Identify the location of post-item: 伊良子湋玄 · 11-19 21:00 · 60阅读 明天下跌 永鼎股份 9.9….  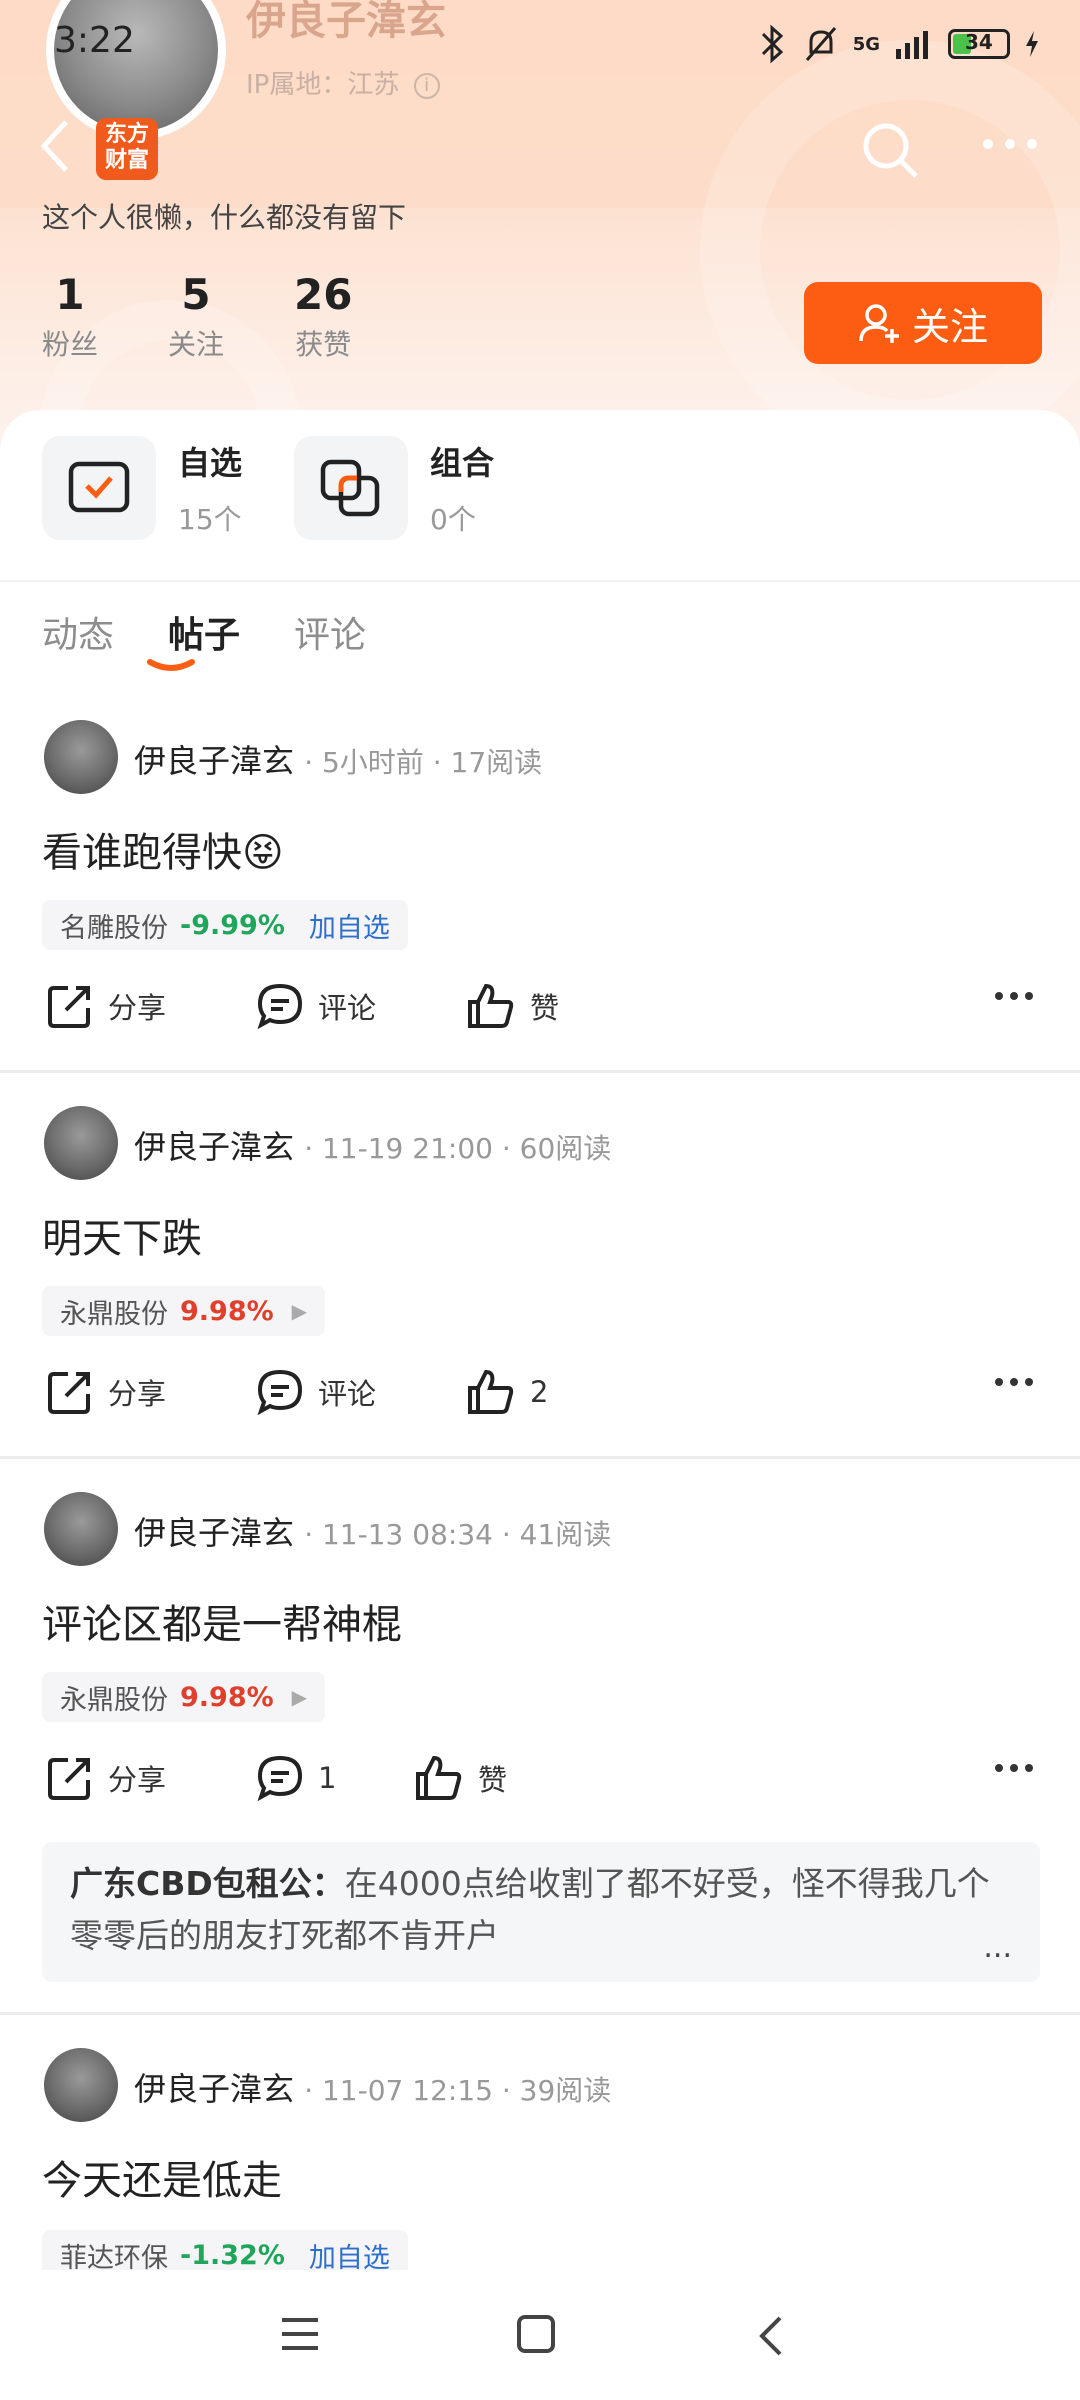
(540, 1281).